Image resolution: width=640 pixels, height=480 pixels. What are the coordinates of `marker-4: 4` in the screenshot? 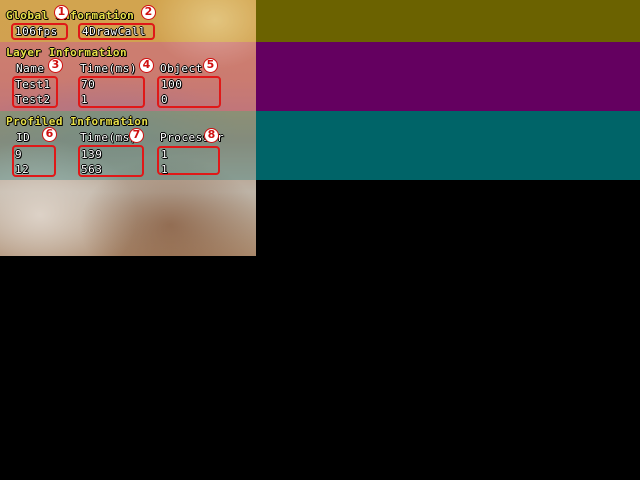 It's located at (146, 65).